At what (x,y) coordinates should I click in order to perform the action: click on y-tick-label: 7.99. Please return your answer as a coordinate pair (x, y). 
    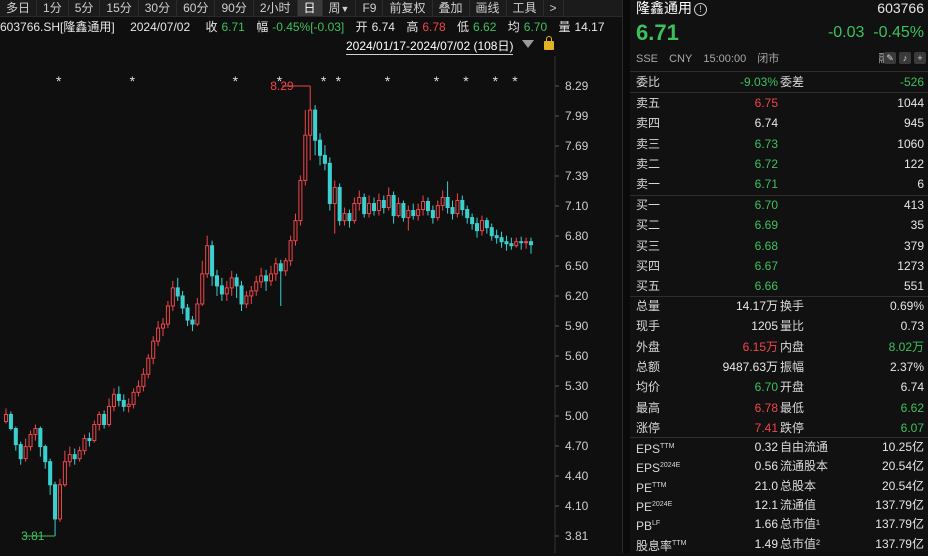
    Looking at the image, I should click on (577, 116).